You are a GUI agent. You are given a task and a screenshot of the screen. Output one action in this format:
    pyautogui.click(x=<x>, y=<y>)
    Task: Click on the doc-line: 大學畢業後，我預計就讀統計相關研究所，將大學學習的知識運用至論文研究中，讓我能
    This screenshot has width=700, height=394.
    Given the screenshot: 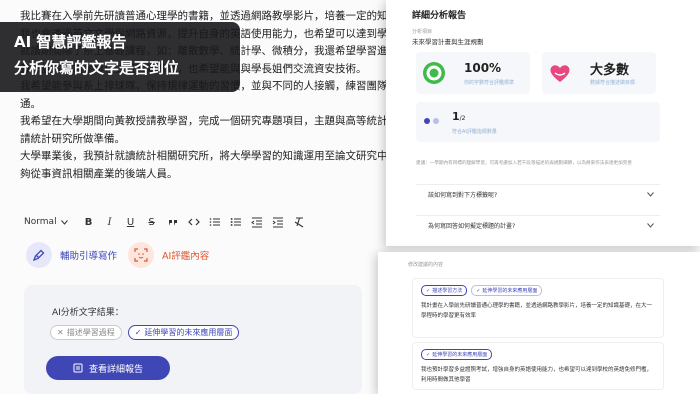 What is the action you would take?
    pyautogui.click(x=210, y=156)
    